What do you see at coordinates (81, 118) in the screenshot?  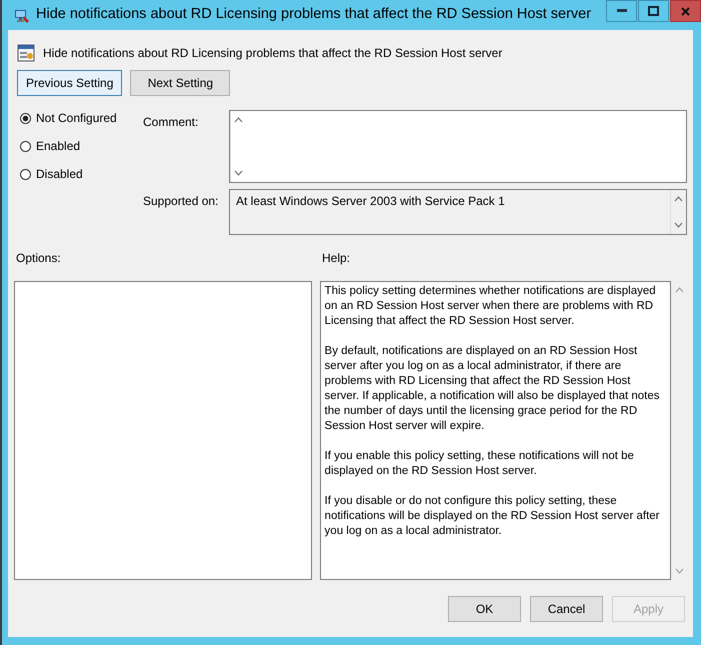 I see `radio-option: Not Configured` at bounding box center [81, 118].